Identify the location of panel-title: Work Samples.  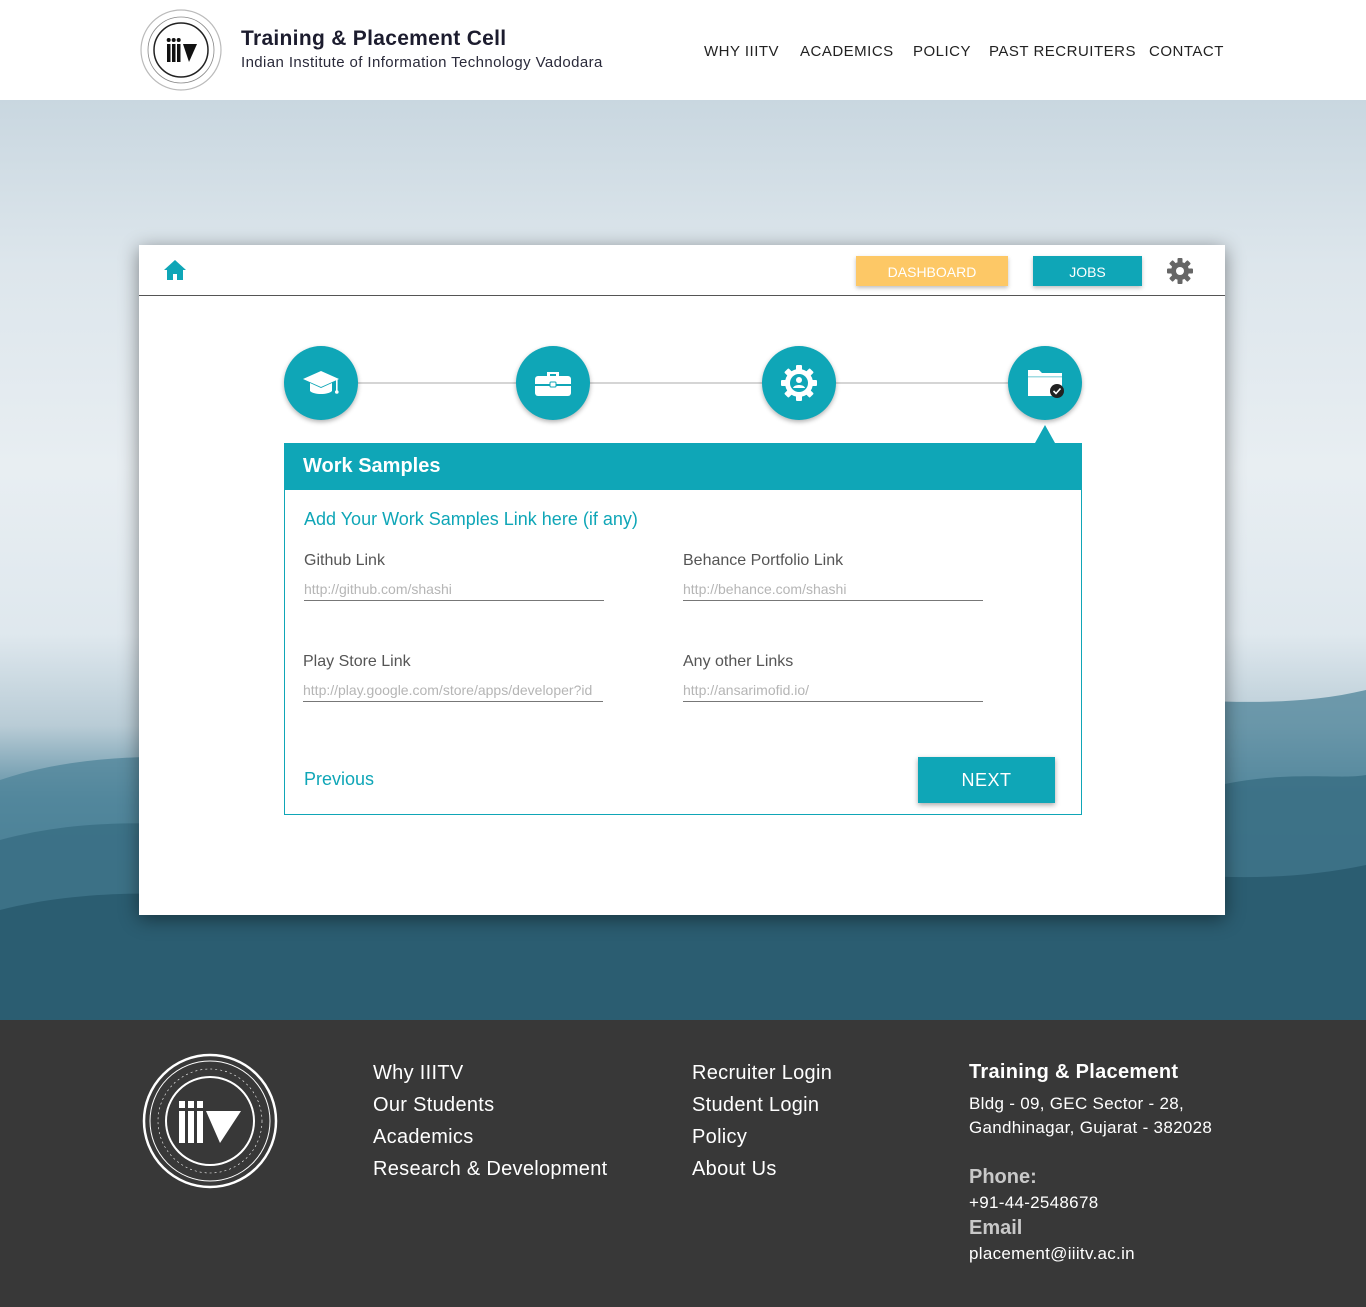
(372, 466).